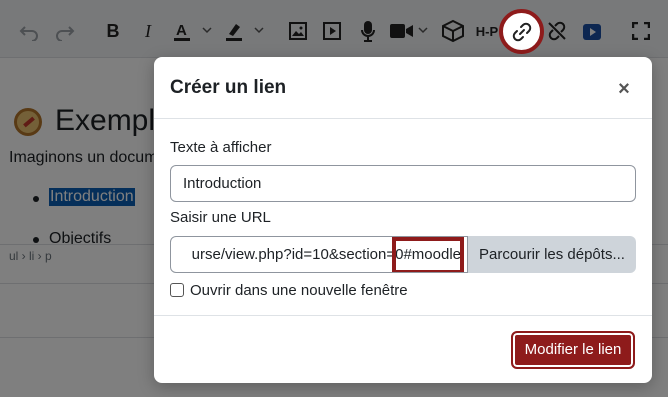 The height and width of the screenshot is (397, 668). Describe the element at coordinates (177, 290) in the screenshot. I see `new-window-checkbox` at that location.